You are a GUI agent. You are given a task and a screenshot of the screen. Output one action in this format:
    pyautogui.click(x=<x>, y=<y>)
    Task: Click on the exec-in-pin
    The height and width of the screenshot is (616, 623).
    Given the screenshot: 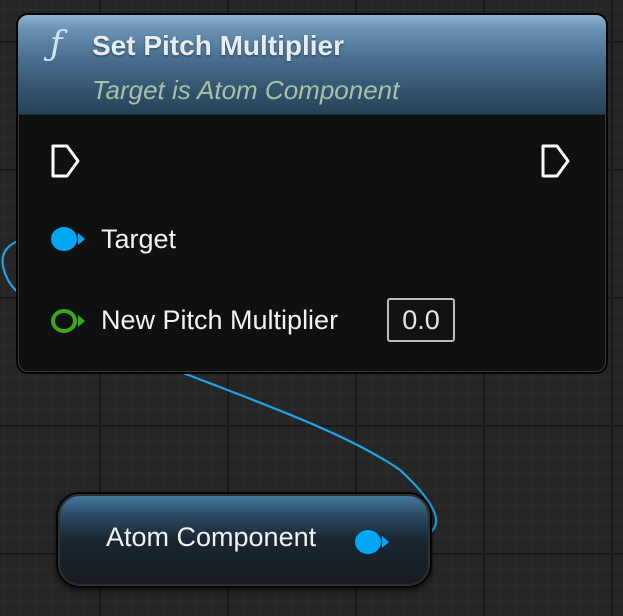 What is the action you would take?
    pyautogui.click(x=66, y=161)
    